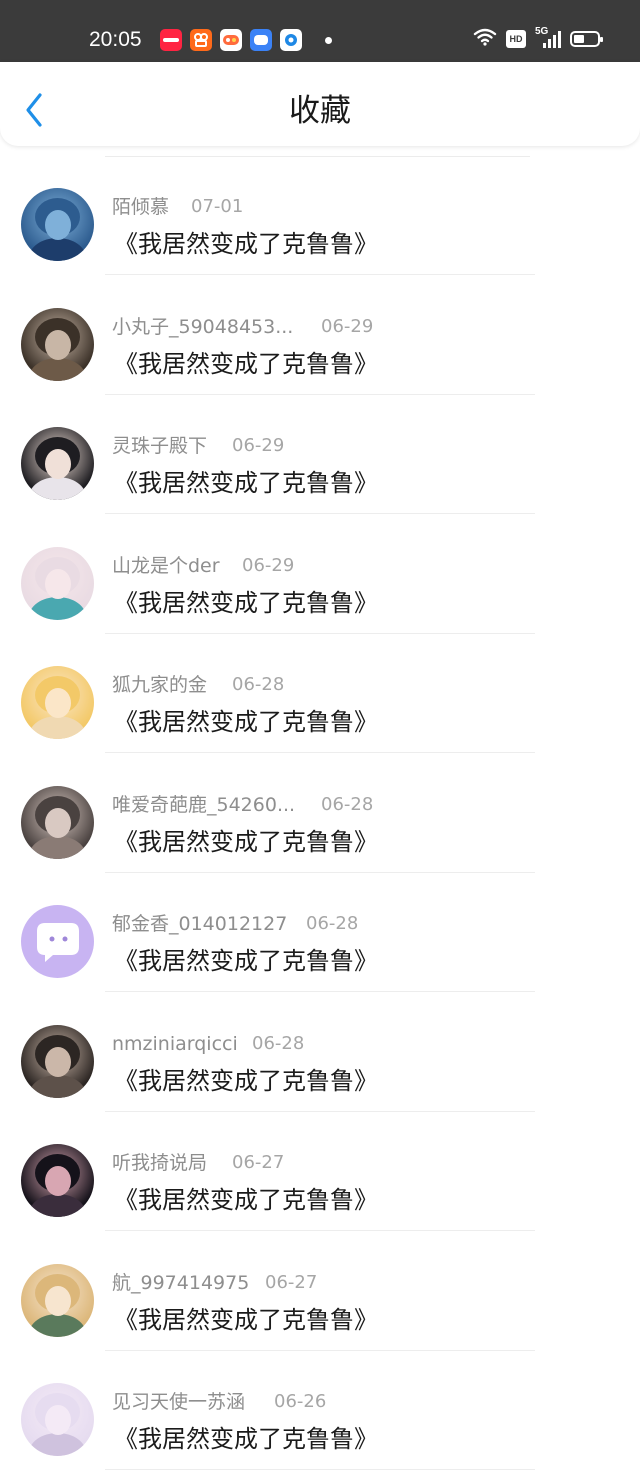 This screenshot has height=1470, width=640. I want to click on favorite-row: 见习天使一苏涵 06-26 《我居然变成了克鲁鲁》, so click(320, 1410).